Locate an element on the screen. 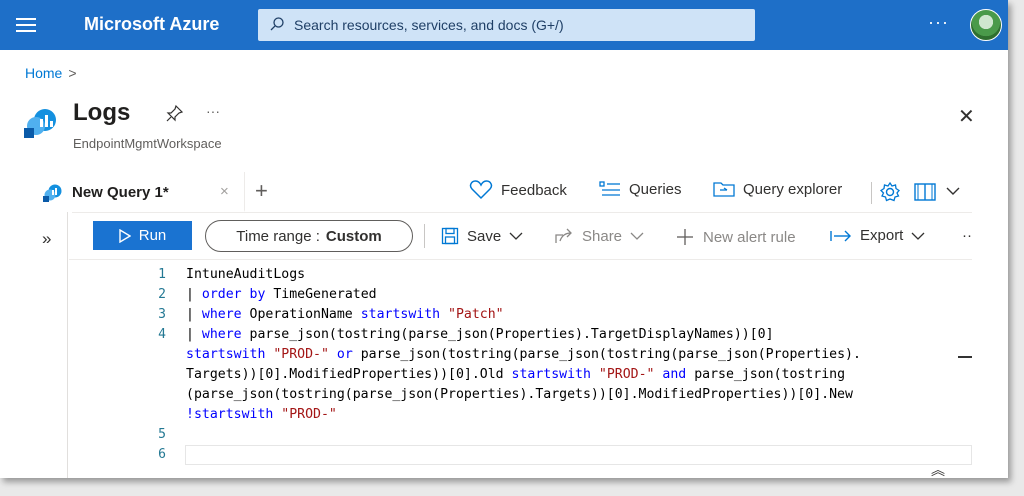  scrollbar-marker is located at coordinates (965, 357).